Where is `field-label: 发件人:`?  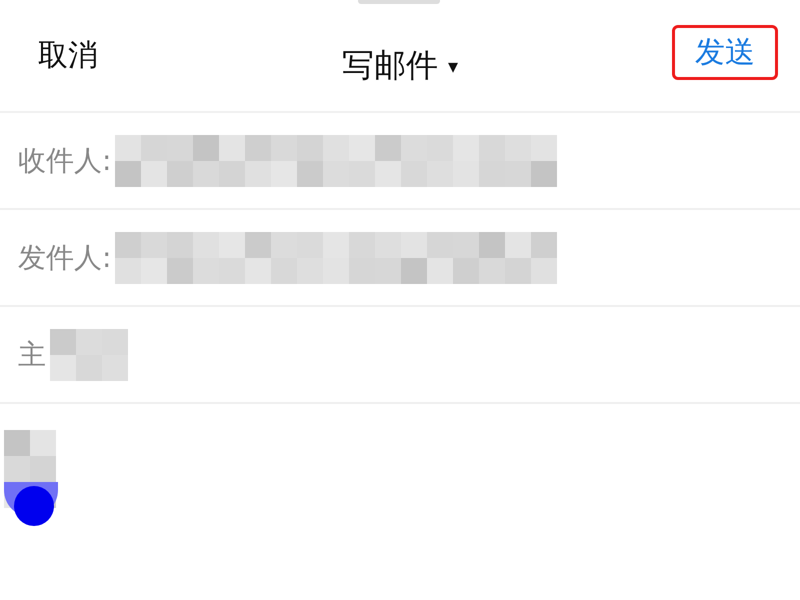
field-label: 发件人: is located at coordinates (65, 258).